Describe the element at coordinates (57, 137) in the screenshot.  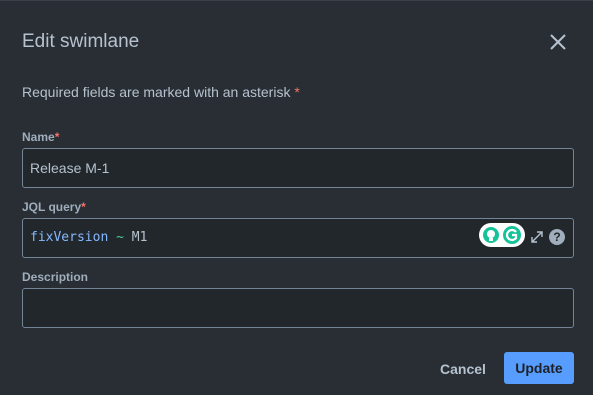
I see `name-required-asterisk: *` at that location.